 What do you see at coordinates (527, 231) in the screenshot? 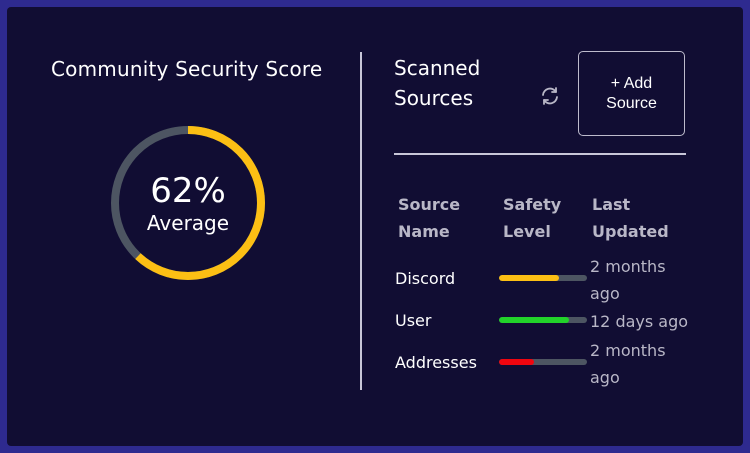
I see `column-header-line: Level` at bounding box center [527, 231].